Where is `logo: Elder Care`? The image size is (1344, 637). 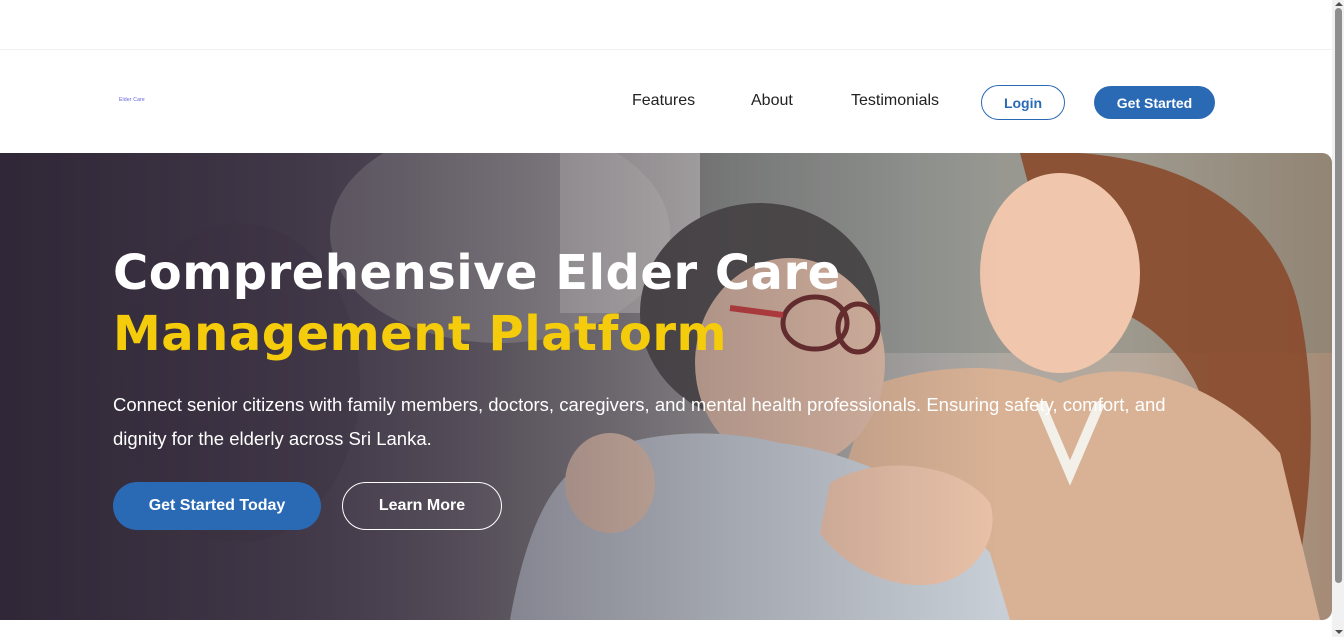
logo: Elder Care is located at coordinates (132, 100).